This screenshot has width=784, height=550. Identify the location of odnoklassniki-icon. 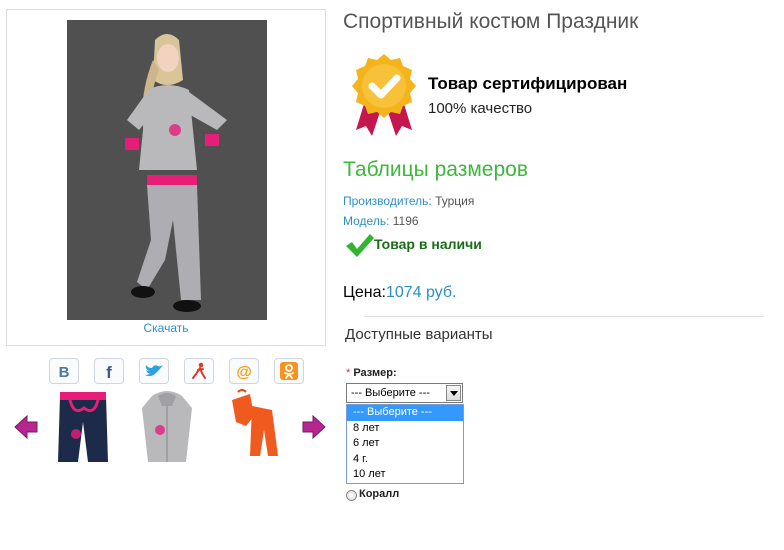
(289, 371).